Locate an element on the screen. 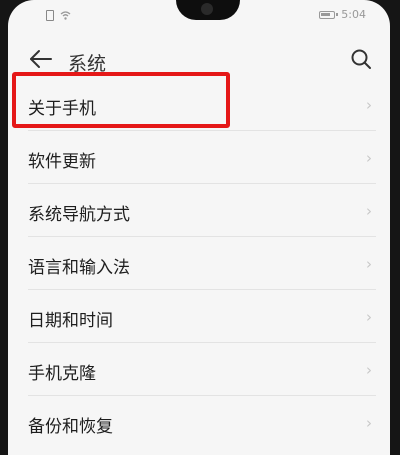 This screenshot has width=400, height=455. camera-notch is located at coordinates (208, 10).